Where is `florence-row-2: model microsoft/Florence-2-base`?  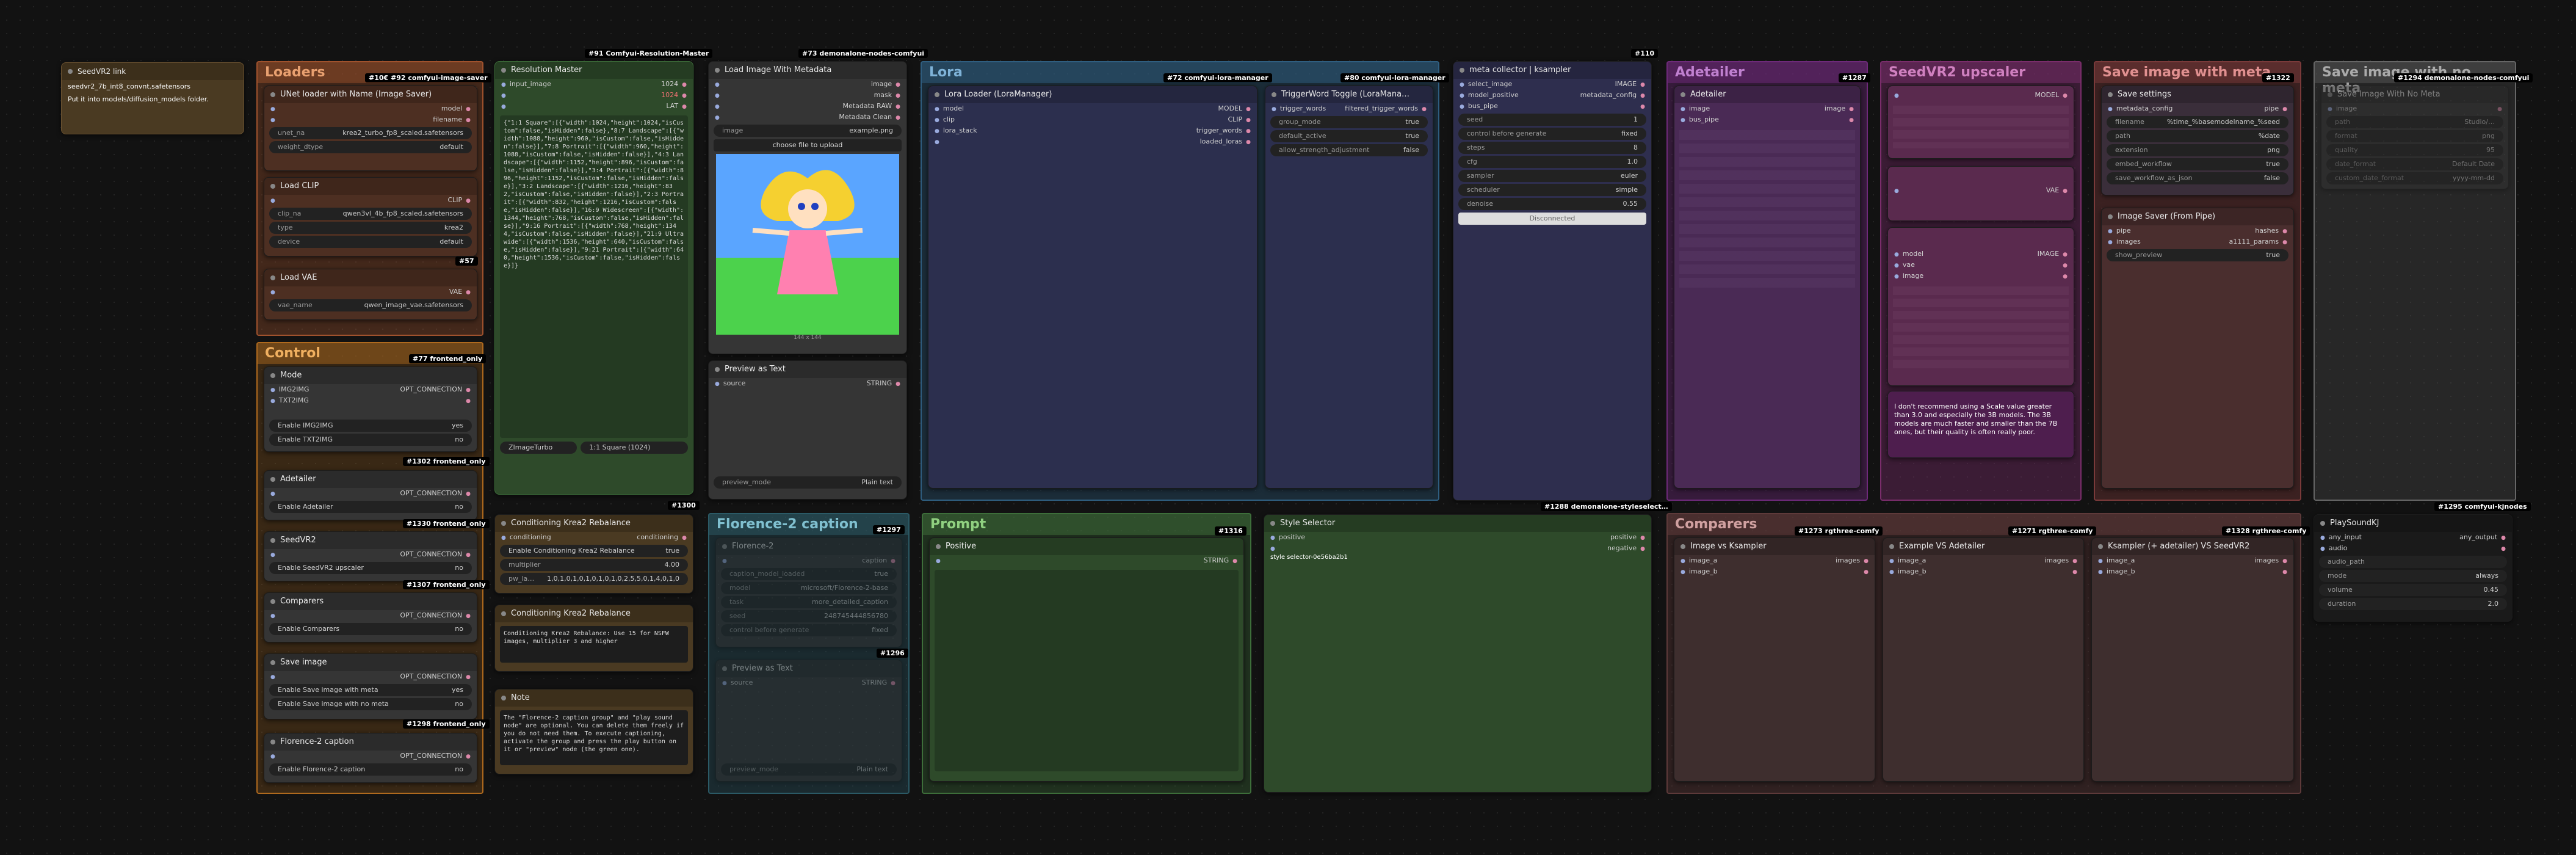
florence-row-2: model microsoft/Florence-2-base is located at coordinates (809, 588).